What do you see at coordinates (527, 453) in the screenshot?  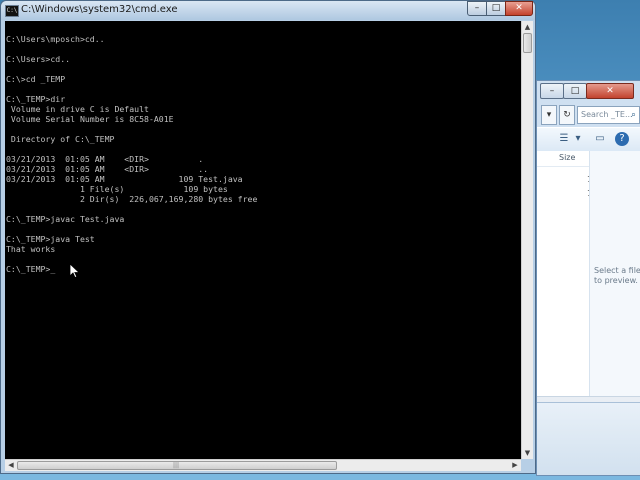 I see `scroll-down-icon: ▼` at bounding box center [527, 453].